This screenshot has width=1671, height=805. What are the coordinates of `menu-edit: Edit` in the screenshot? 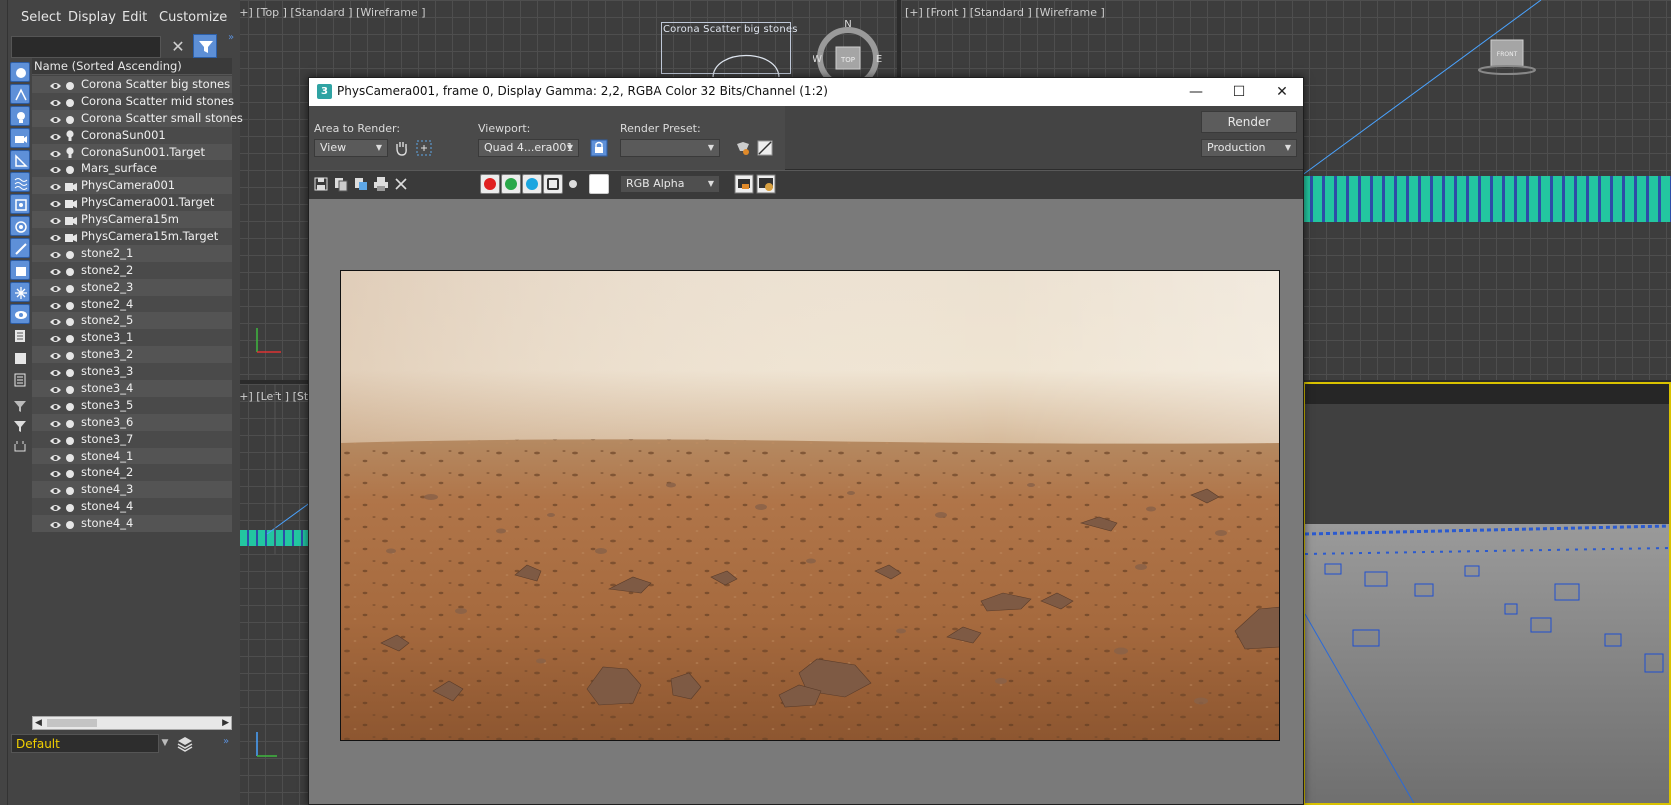 It's located at (134, 17).